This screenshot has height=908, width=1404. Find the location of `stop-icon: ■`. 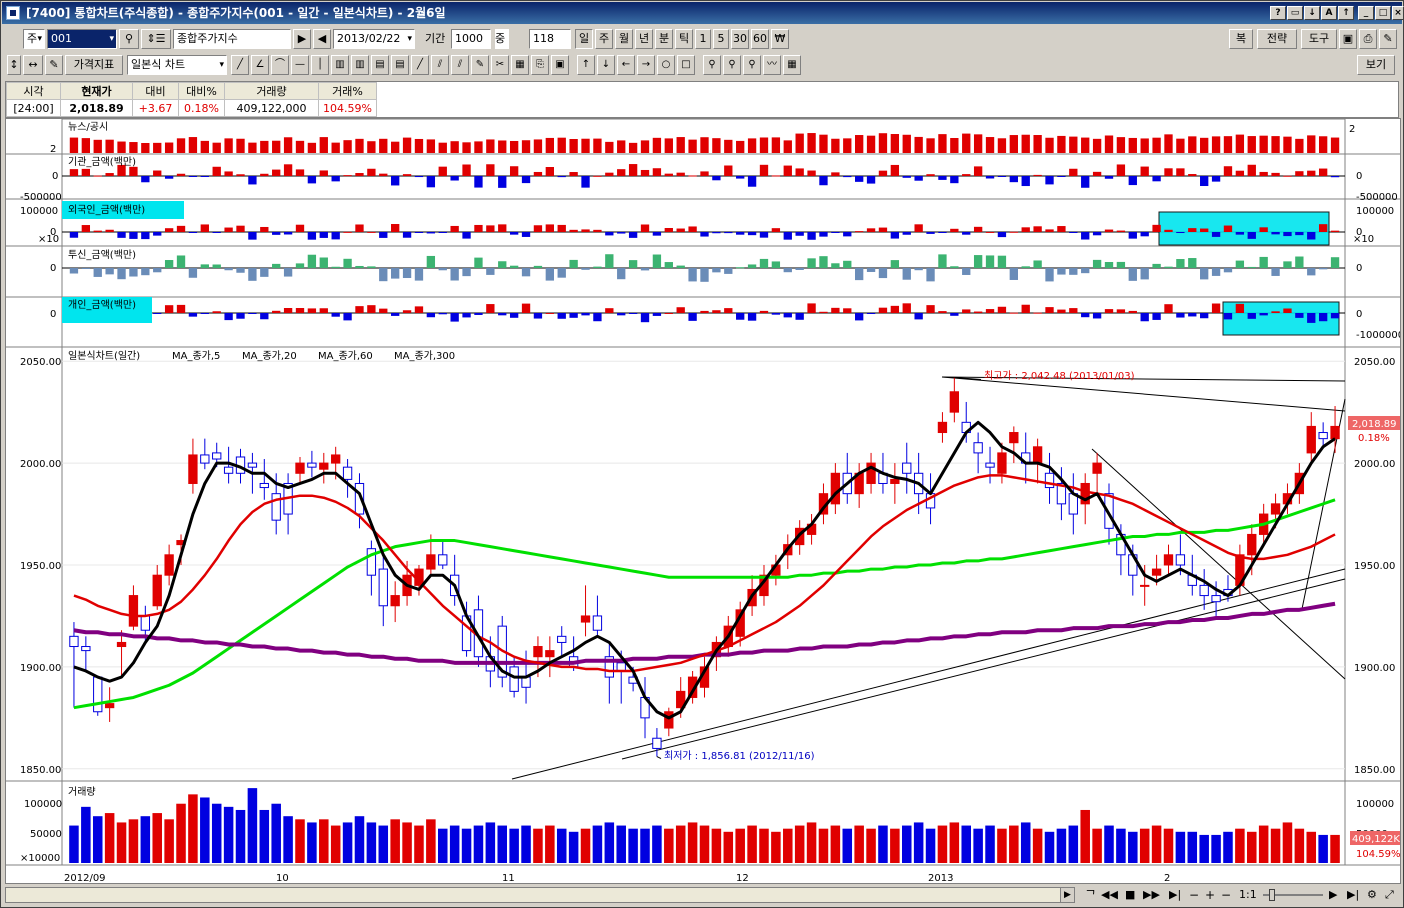

stop-icon: ■ is located at coordinates (1130, 895).